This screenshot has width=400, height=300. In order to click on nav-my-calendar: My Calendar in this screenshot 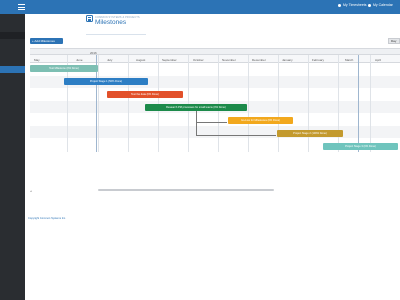, I will do `click(380, 5)`.